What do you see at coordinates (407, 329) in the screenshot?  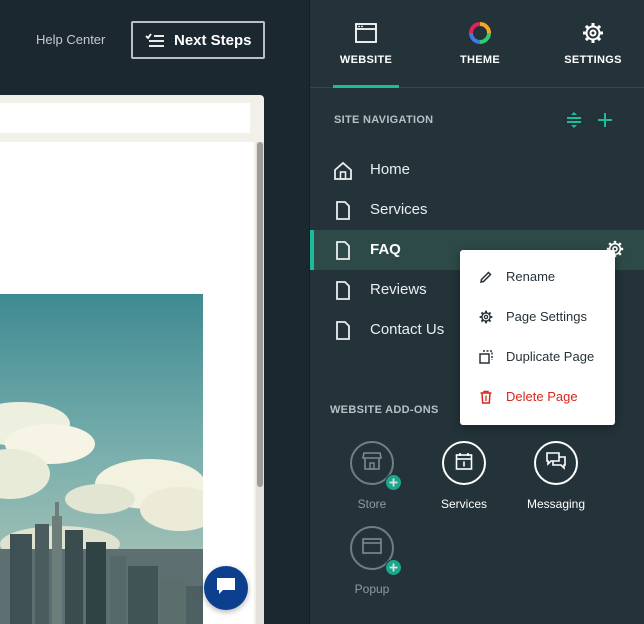 I see `nav-item-label: Contact Us` at bounding box center [407, 329].